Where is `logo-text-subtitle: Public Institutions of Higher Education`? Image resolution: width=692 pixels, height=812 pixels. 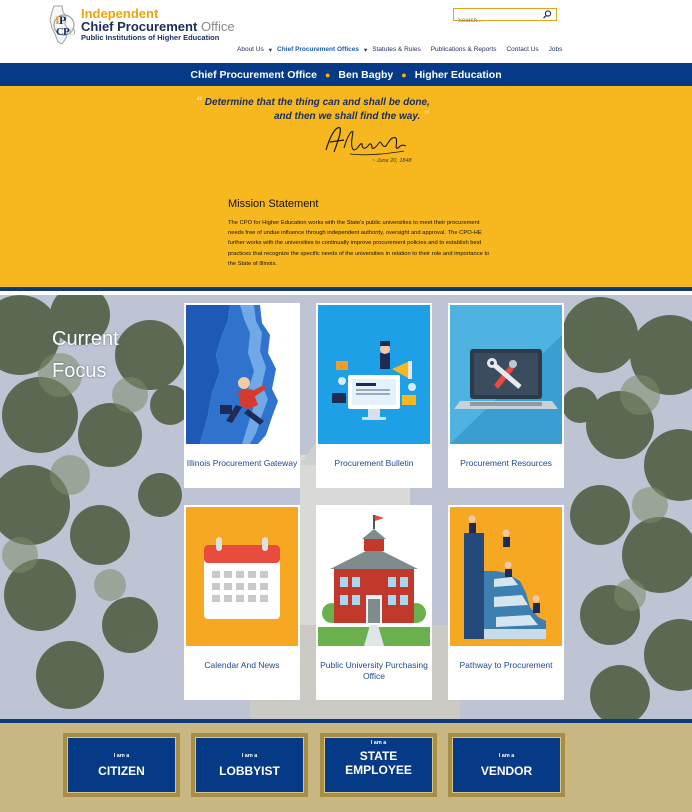
logo-text-subtitle: Public Institutions of Higher Education is located at coordinates (150, 37).